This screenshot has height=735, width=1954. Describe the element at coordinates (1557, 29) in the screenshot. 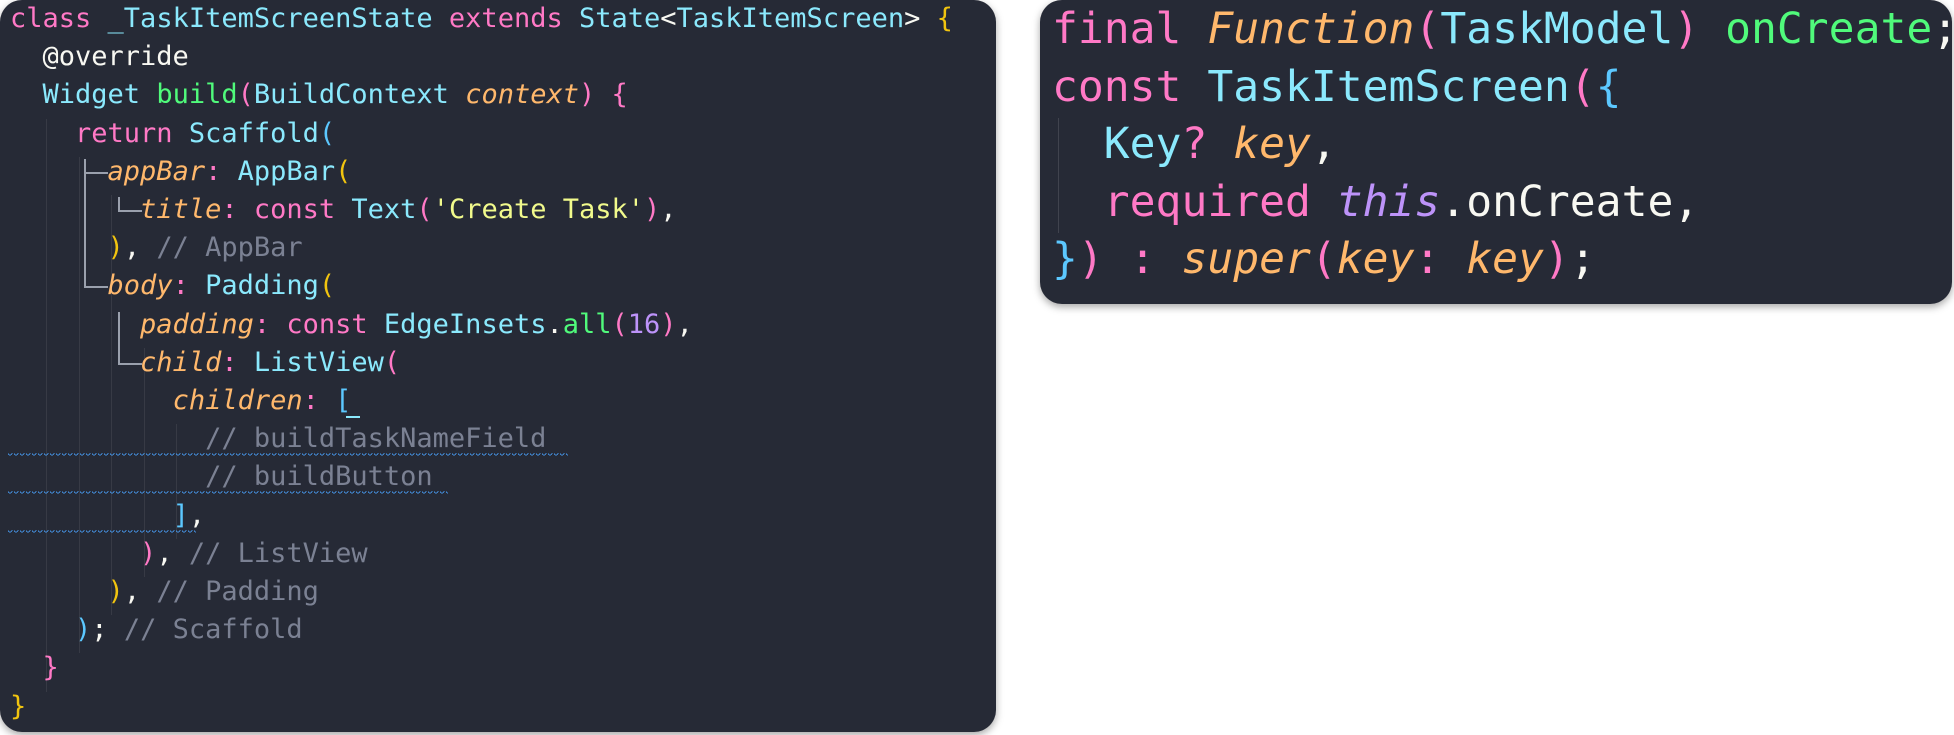

I see `code-token: TaskModel` at that location.